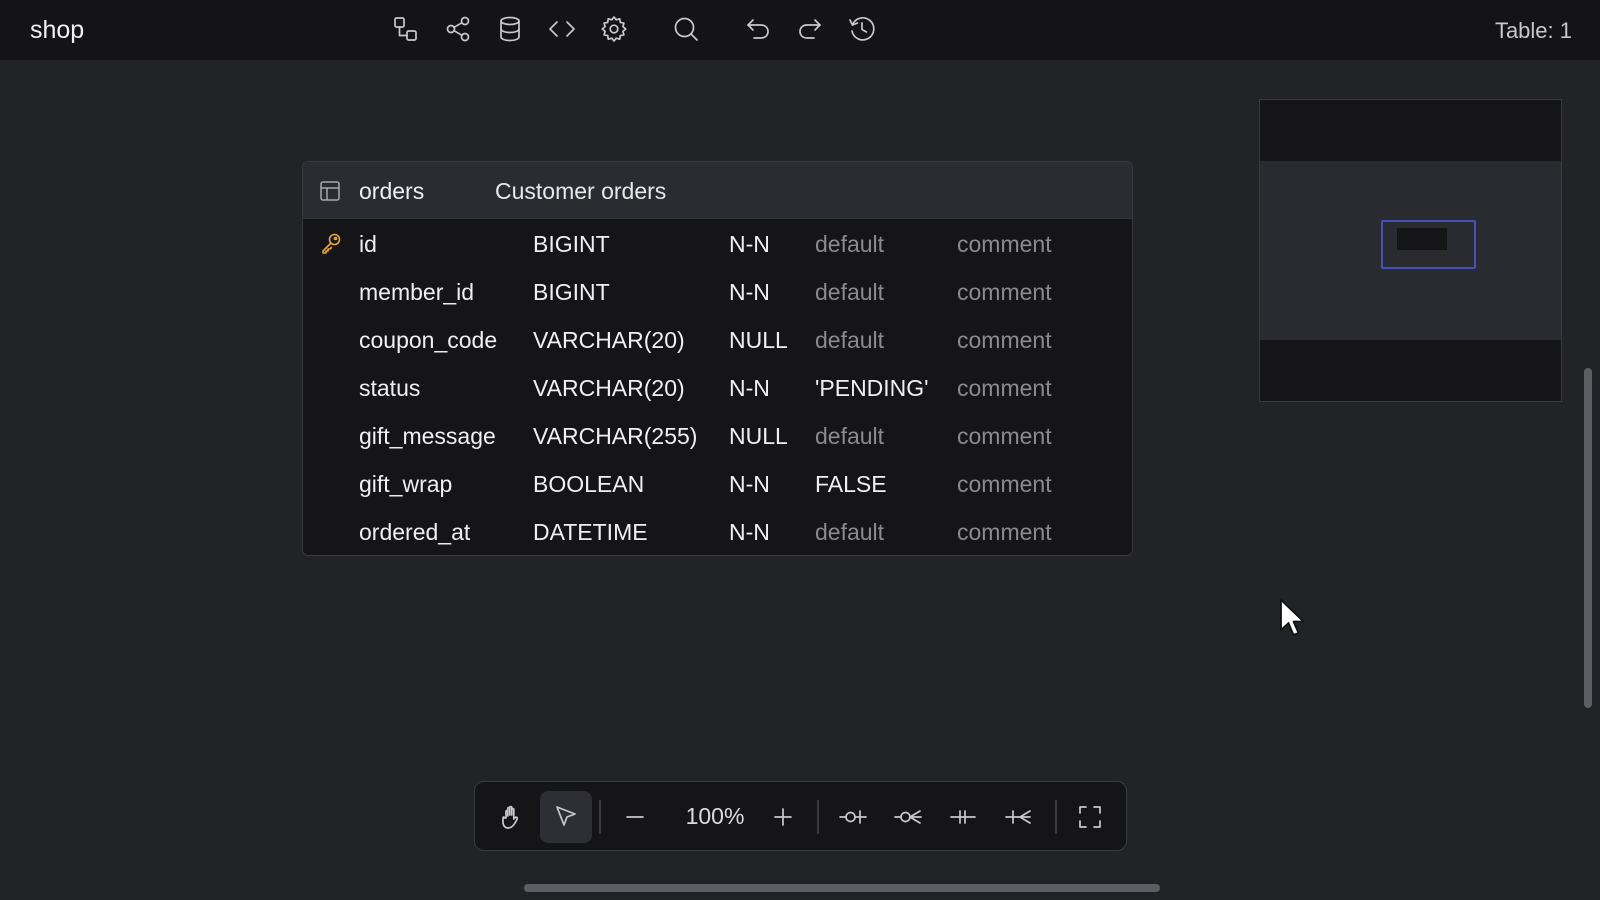 Image resolution: width=1600 pixels, height=900 pixels. What do you see at coordinates (330, 191) in the screenshot?
I see `table-icon` at bounding box center [330, 191].